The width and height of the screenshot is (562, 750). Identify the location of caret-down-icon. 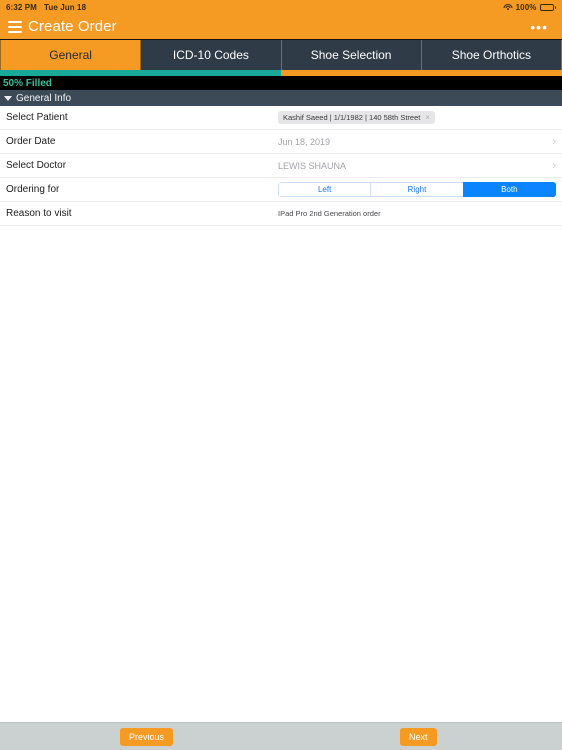
(8, 98).